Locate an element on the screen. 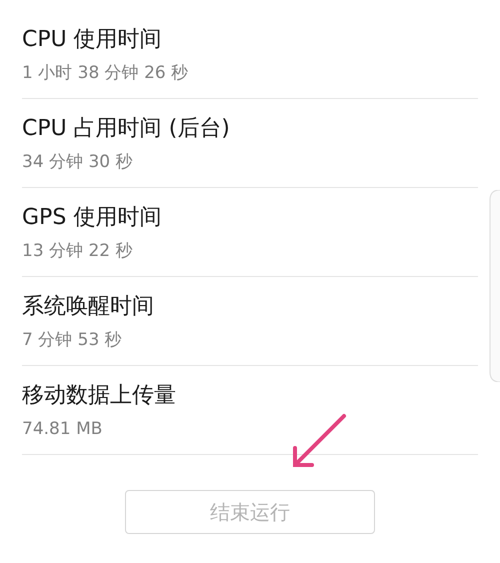 The height and width of the screenshot is (563, 500). item-value: 13 分钟 22 秒 is located at coordinates (77, 251).